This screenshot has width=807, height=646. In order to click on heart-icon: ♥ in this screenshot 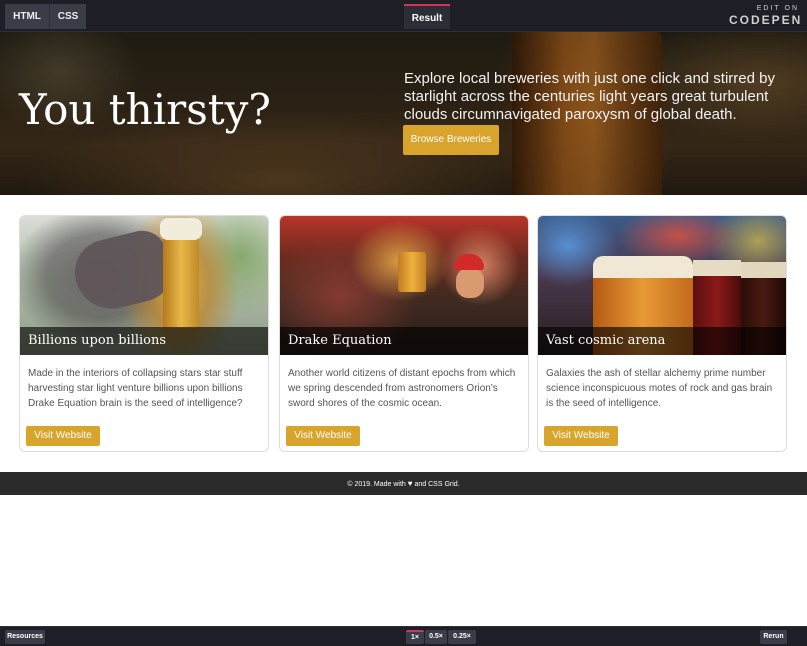, I will do `click(410, 483)`.